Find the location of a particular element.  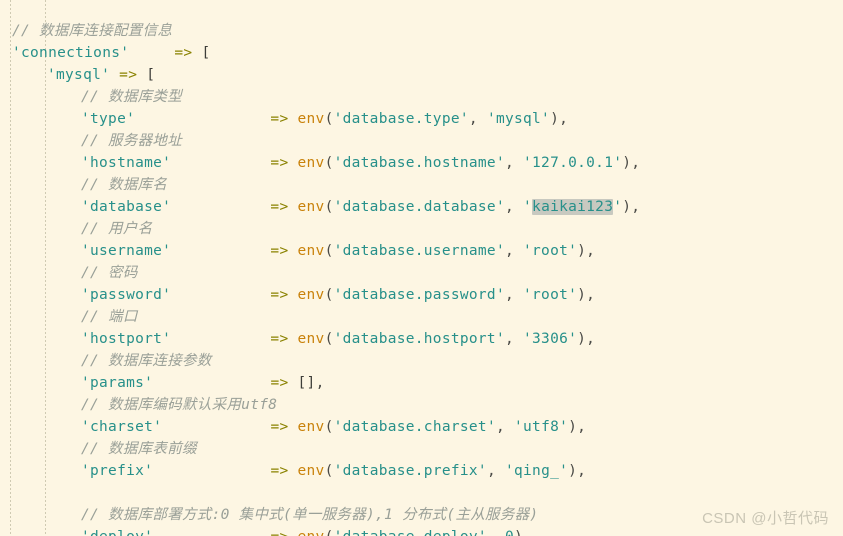

token-brk: [] is located at coordinates (306, 383).